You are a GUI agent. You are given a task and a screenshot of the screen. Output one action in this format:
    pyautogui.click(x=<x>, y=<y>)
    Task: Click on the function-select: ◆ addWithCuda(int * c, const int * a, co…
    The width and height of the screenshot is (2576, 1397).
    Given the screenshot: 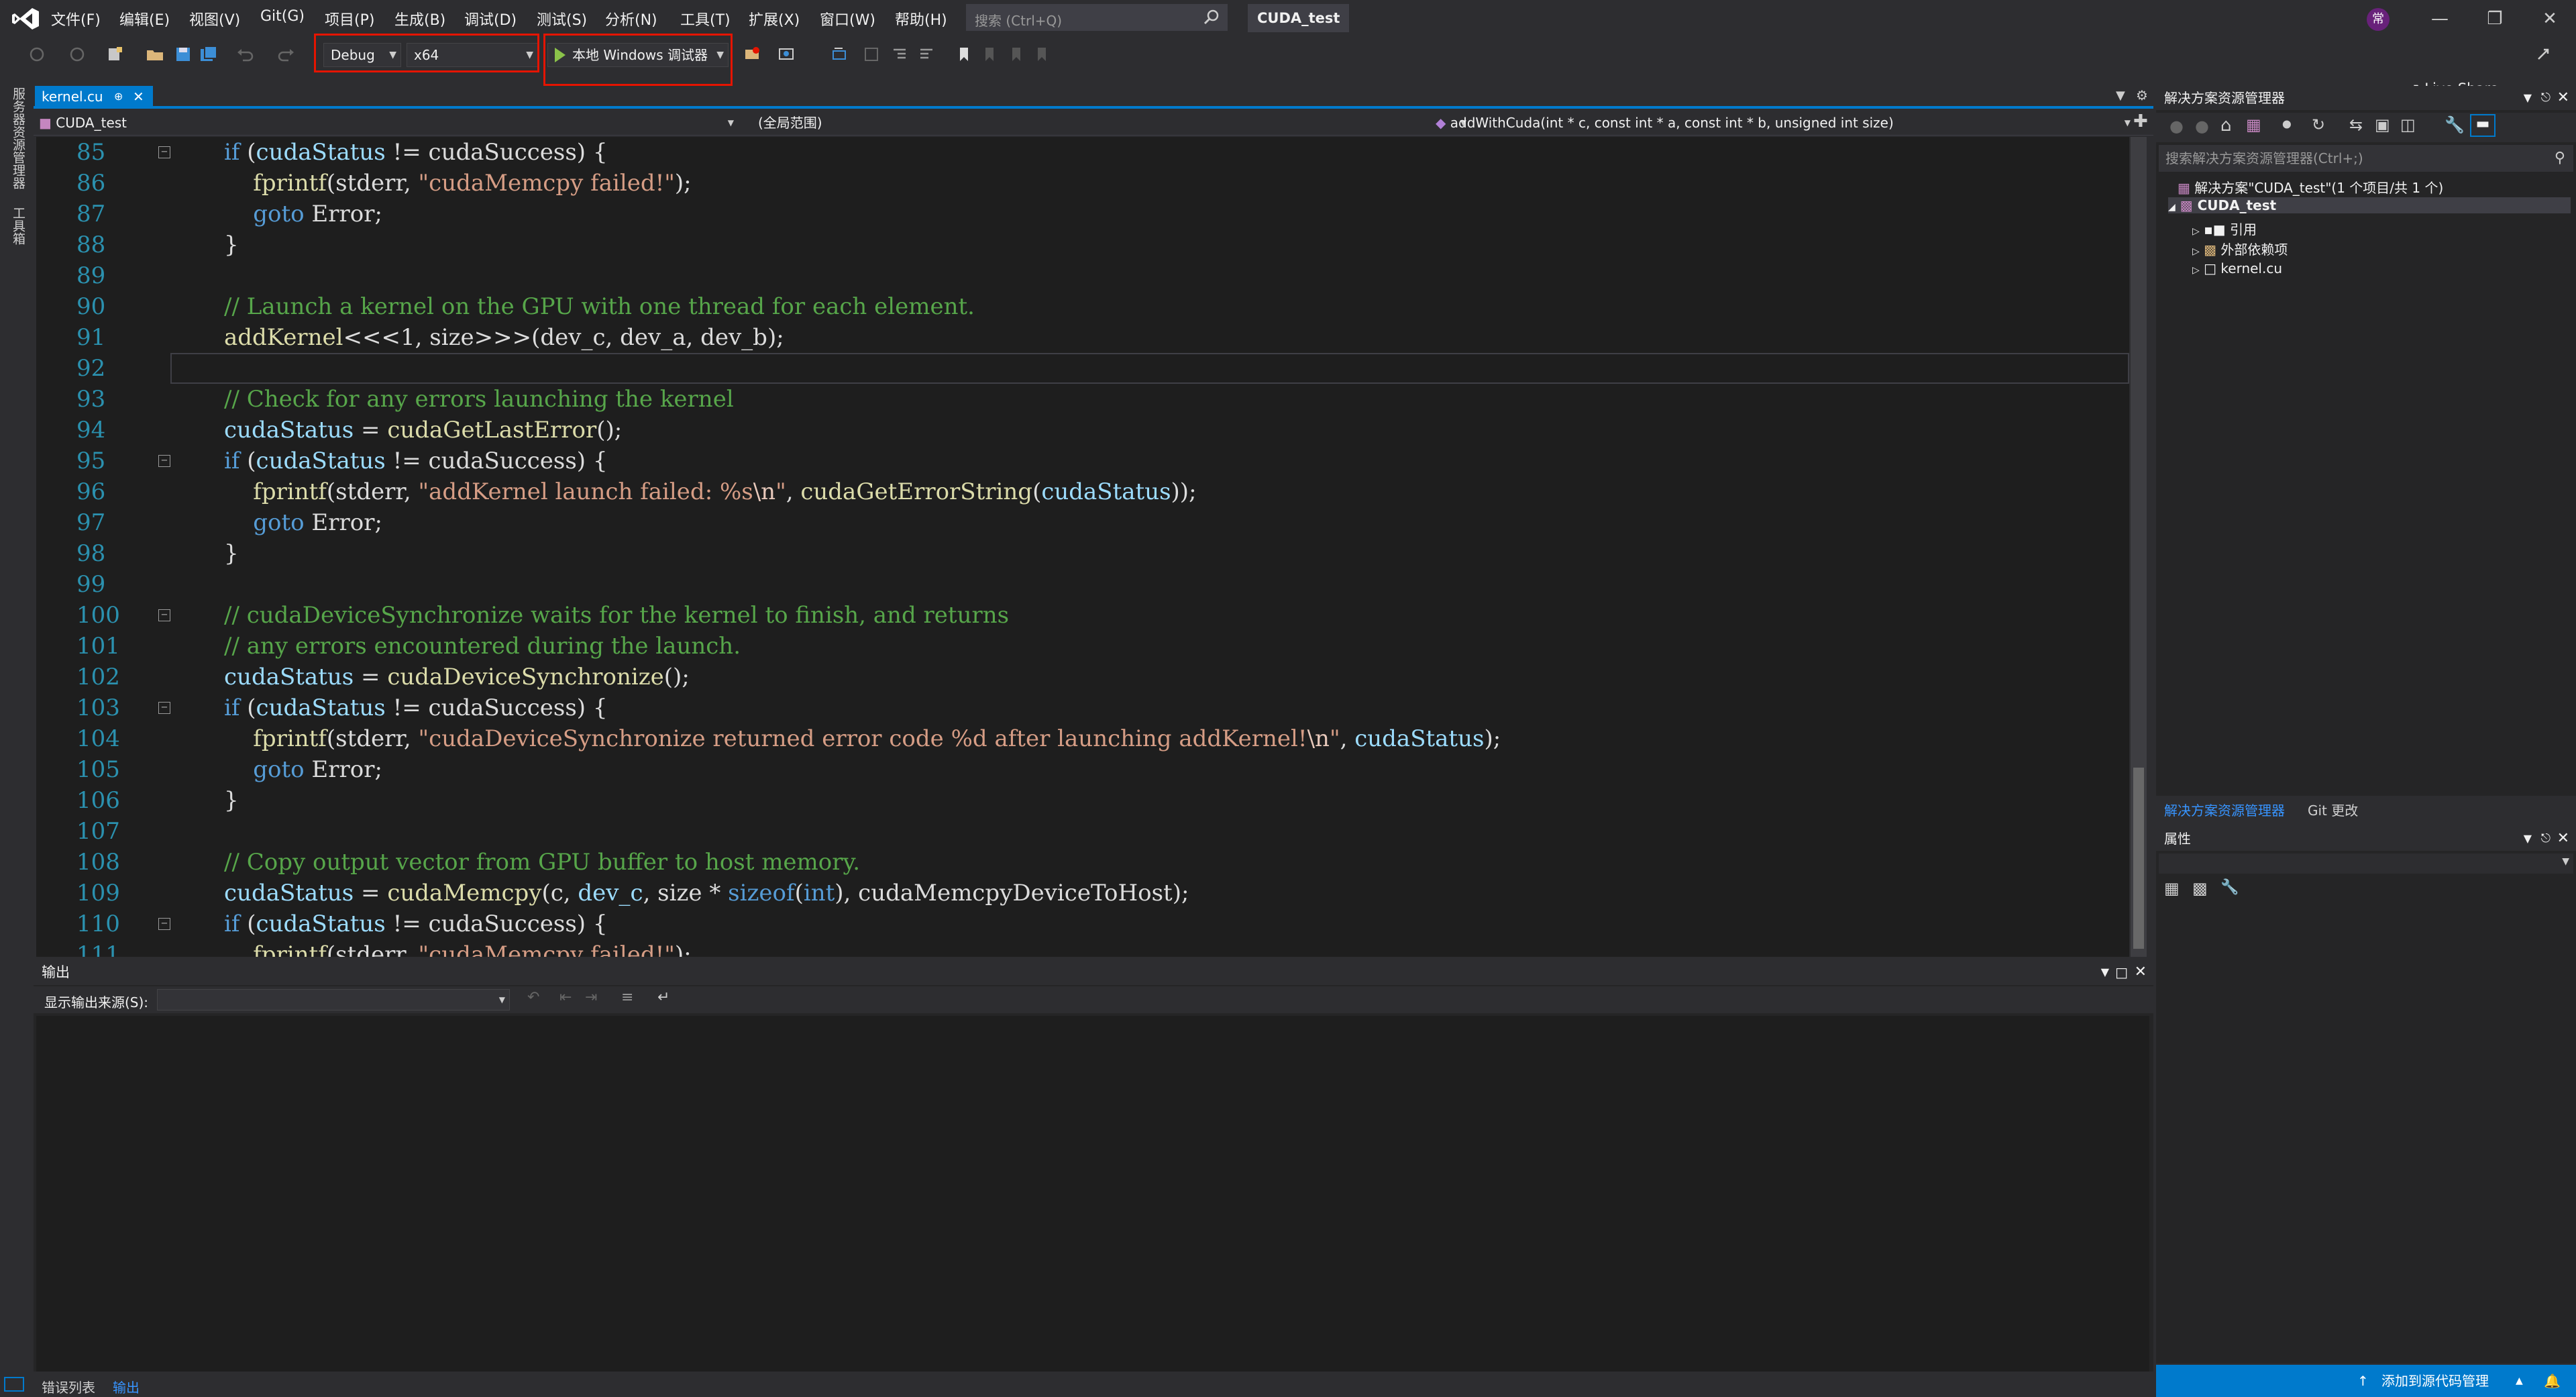 What is the action you would take?
    pyautogui.click(x=1784, y=123)
    